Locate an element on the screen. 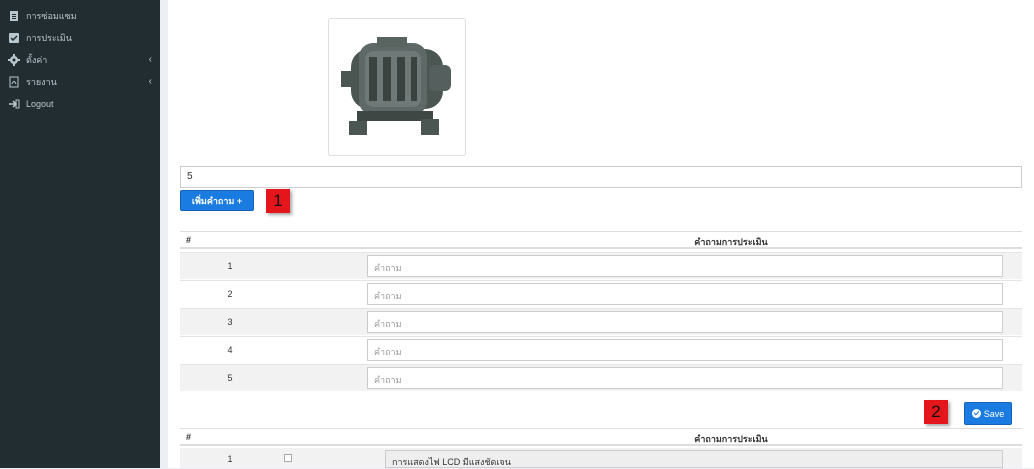 The width and height of the screenshot is (1034, 469). gear-icon is located at coordinates (14, 60).